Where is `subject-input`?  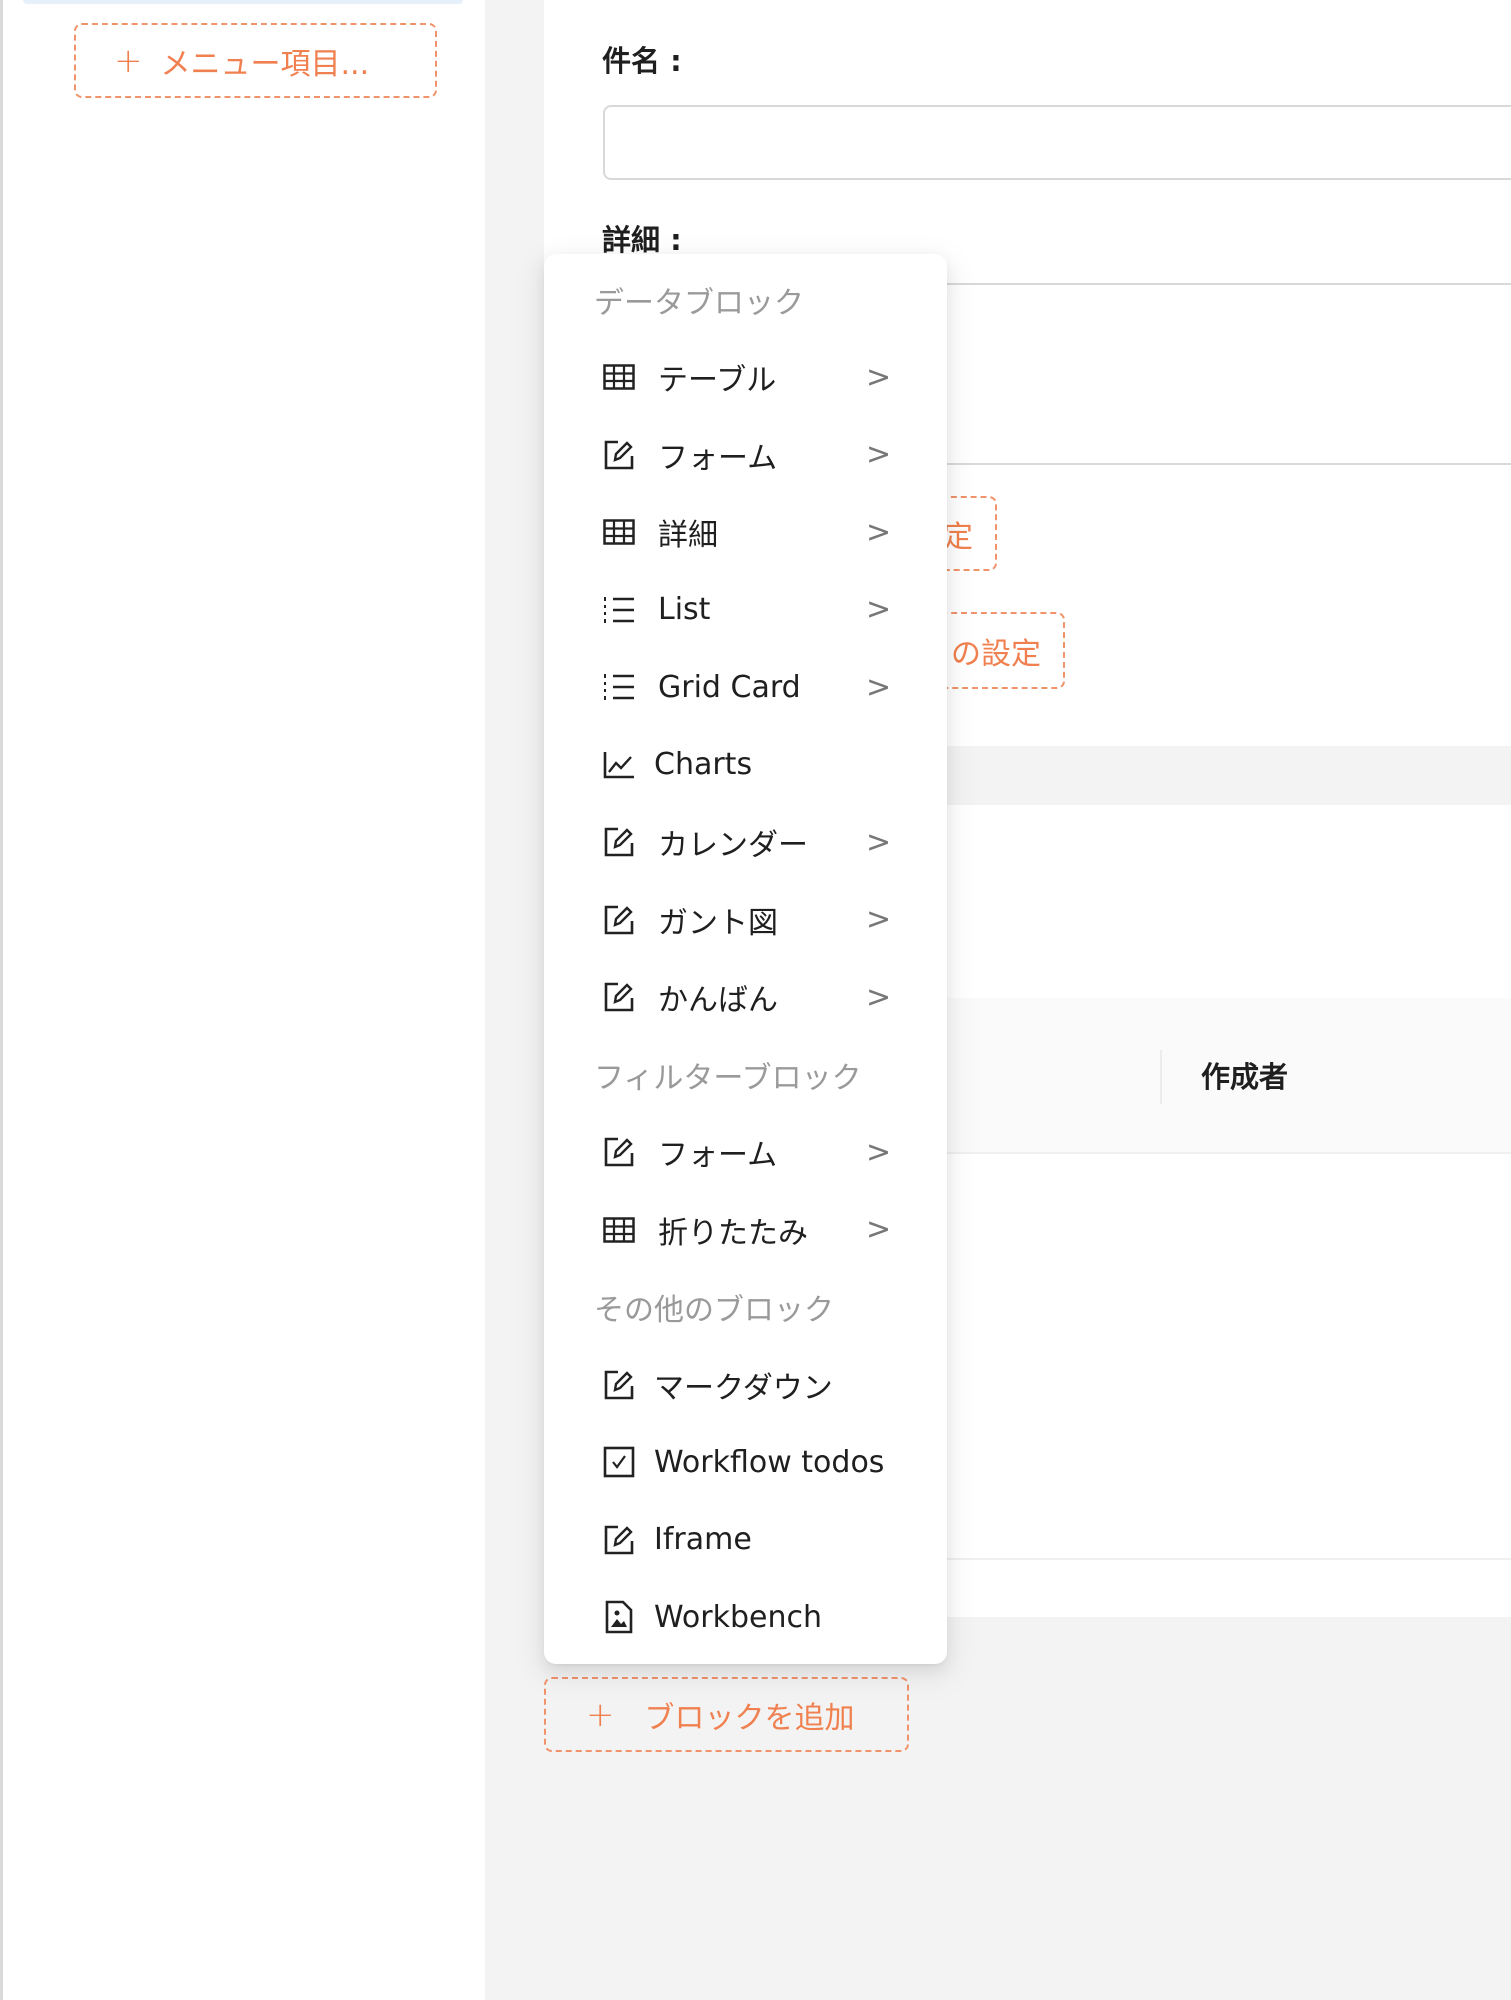
subject-input is located at coordinates (1057, 142).